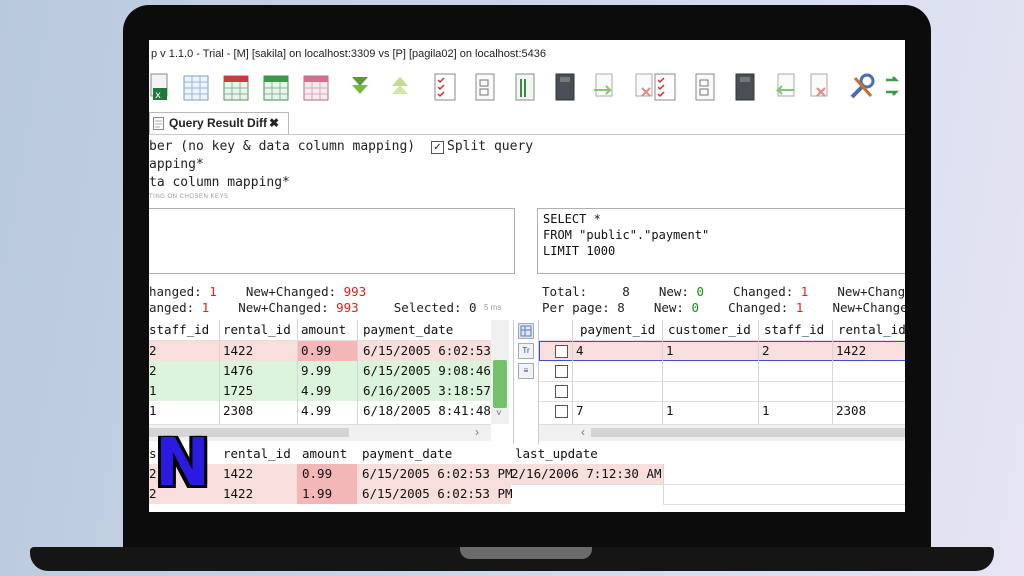 This screenshot has width=1024, height=576. I want to click on col-staff-id: staff_id, so click(179, 330).